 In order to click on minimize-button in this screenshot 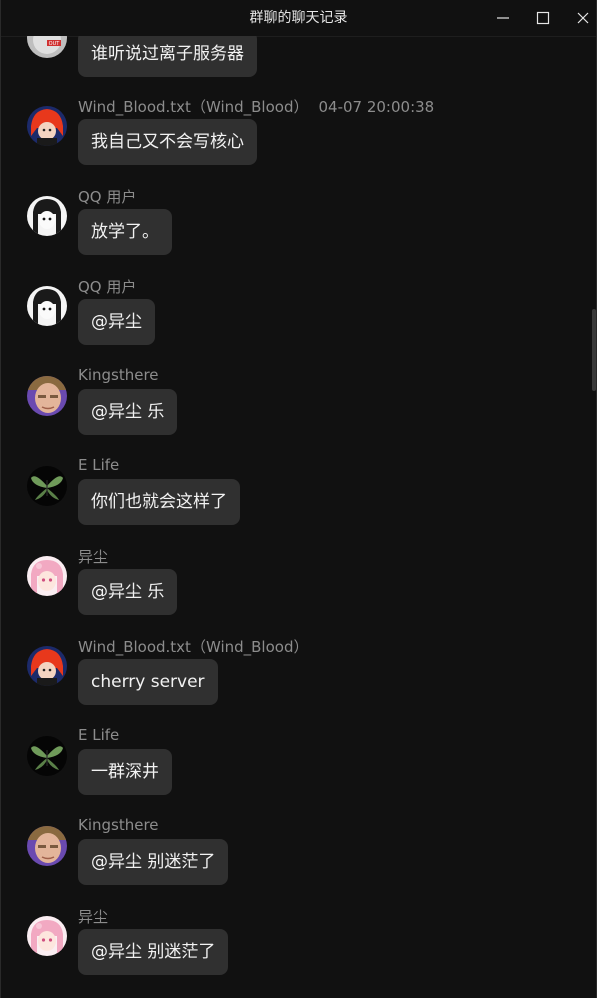, I will do `click(503, 18)`.